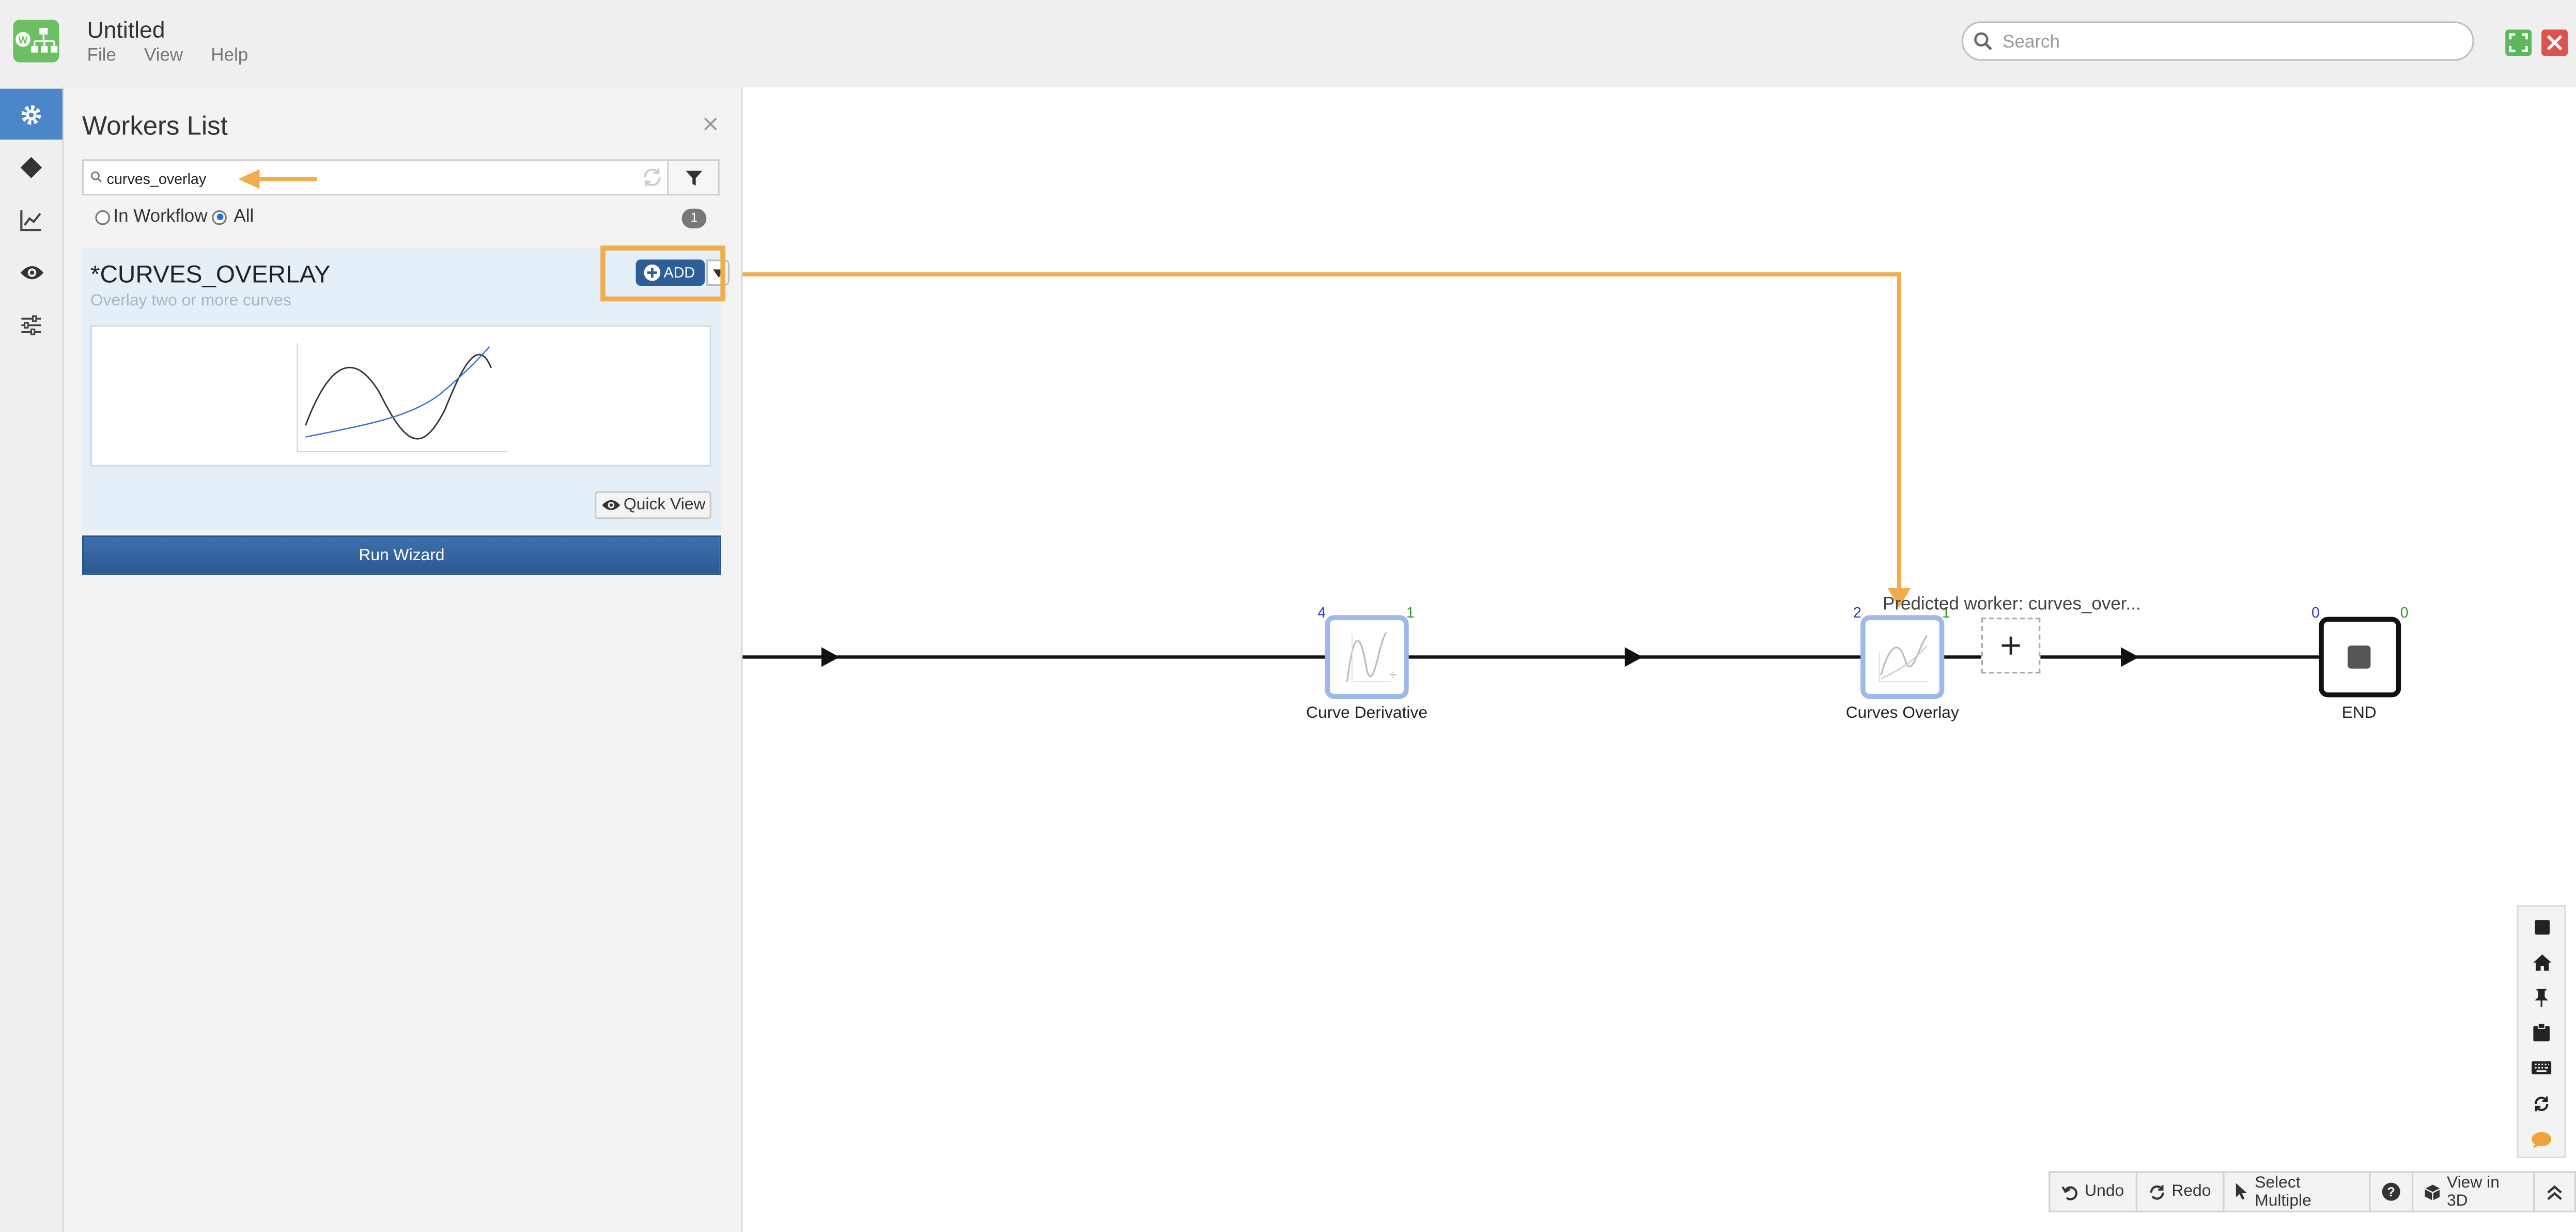 Image resolution: width=2576 pixels, height=1232 pixels. I want to click on help-icon: ?, so click(2391, 1191).